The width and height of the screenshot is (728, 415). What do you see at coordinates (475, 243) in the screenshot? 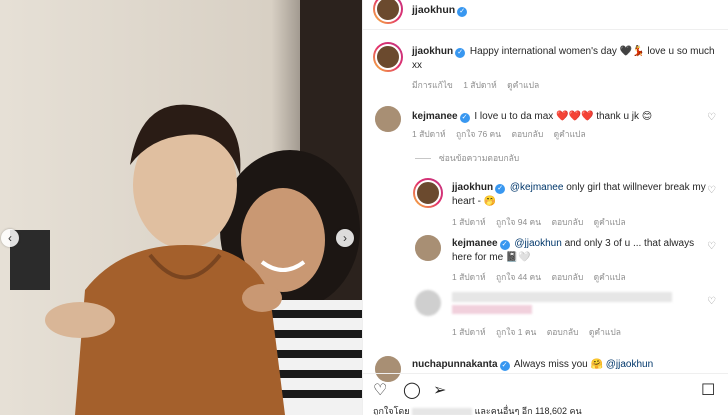
I see `reply-username: kejmanee` at bounding box center [475, 243].